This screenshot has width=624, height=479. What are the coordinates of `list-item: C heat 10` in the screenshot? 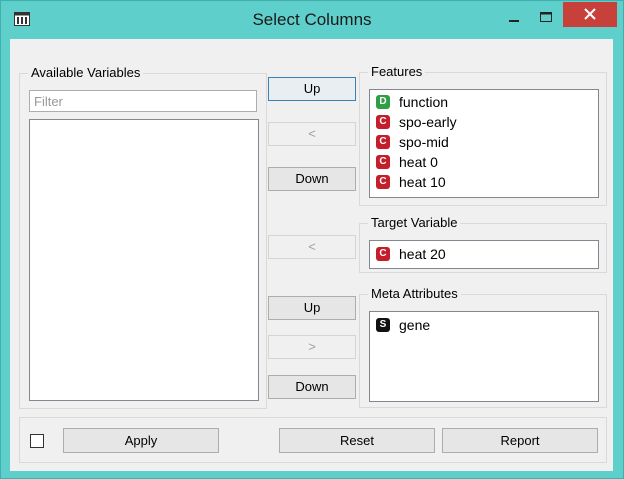 It's located at (411, 182).